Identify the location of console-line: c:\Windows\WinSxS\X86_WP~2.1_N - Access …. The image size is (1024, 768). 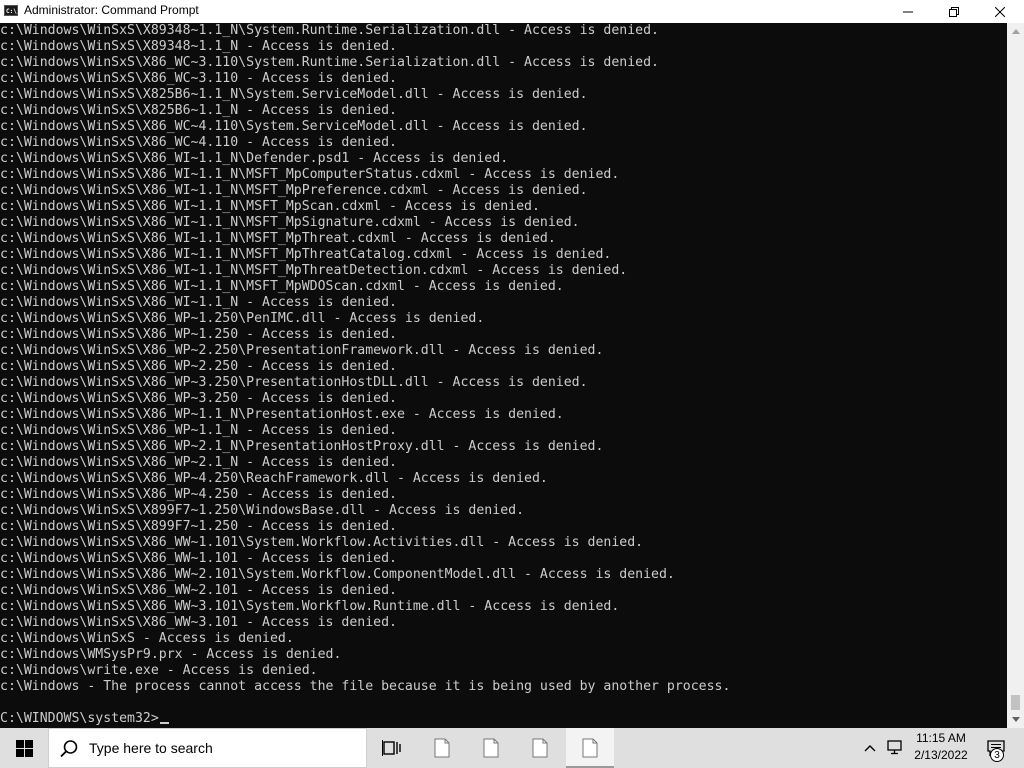
(198, 462).